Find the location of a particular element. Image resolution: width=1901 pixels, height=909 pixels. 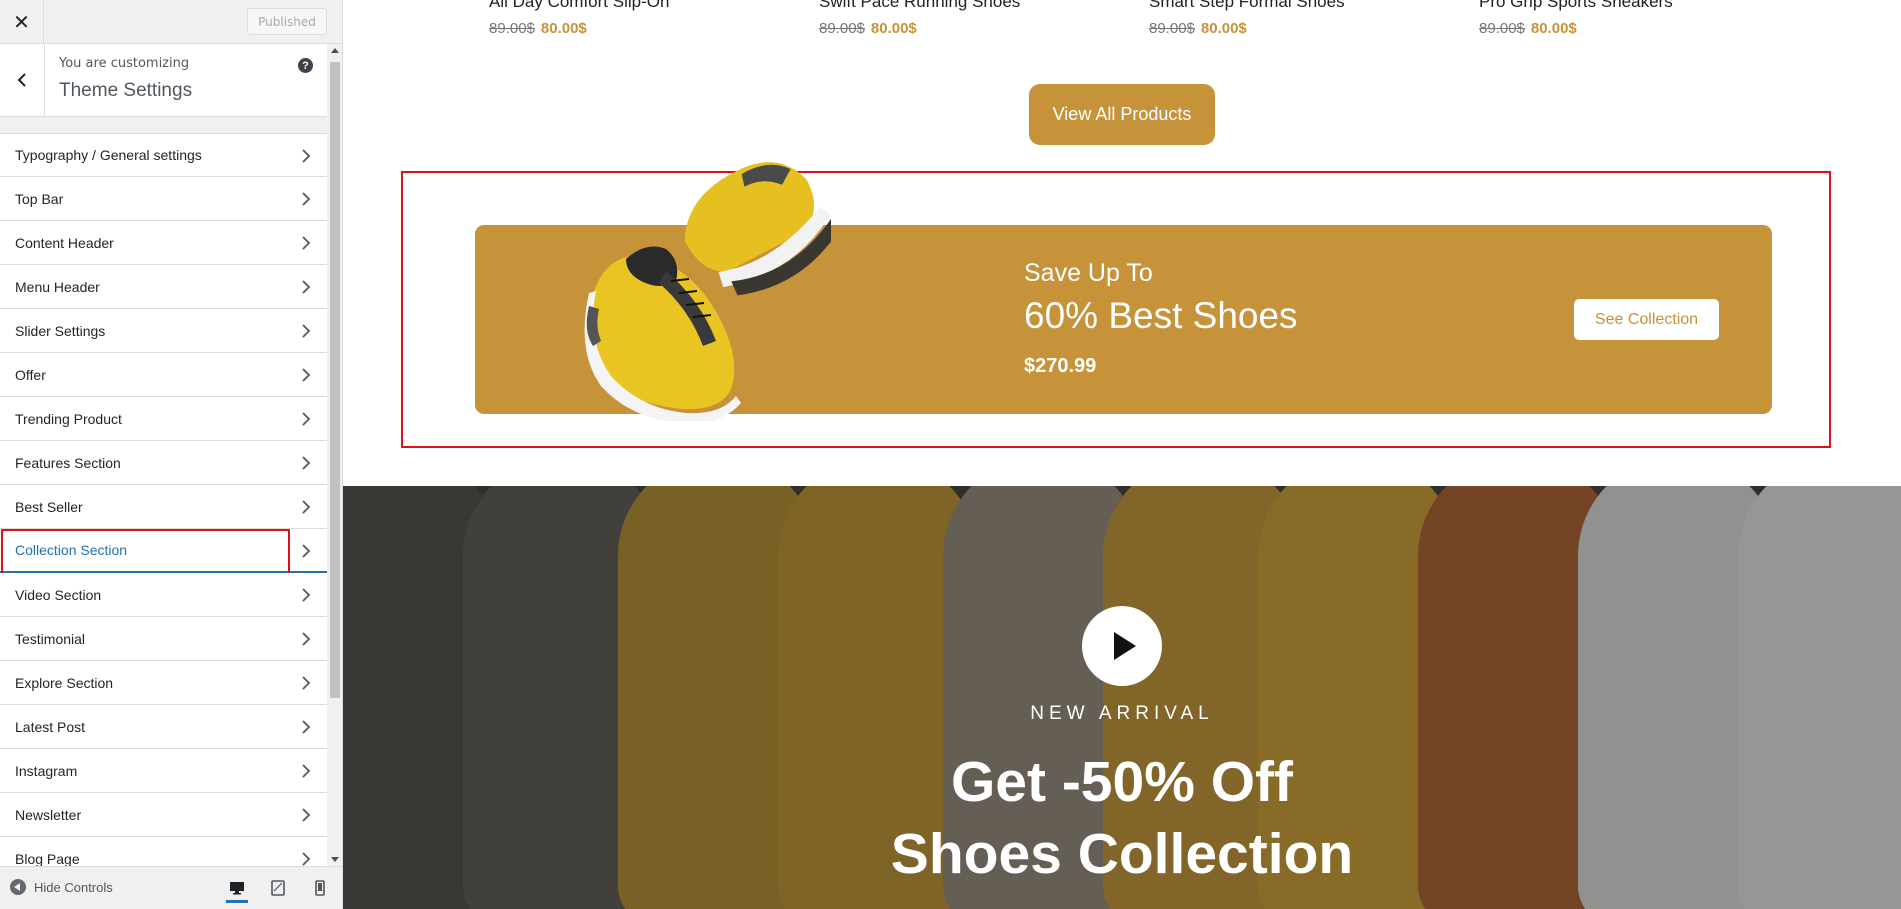

menu-item-collection-section: Collection Section is located at coordinates (163, 554).